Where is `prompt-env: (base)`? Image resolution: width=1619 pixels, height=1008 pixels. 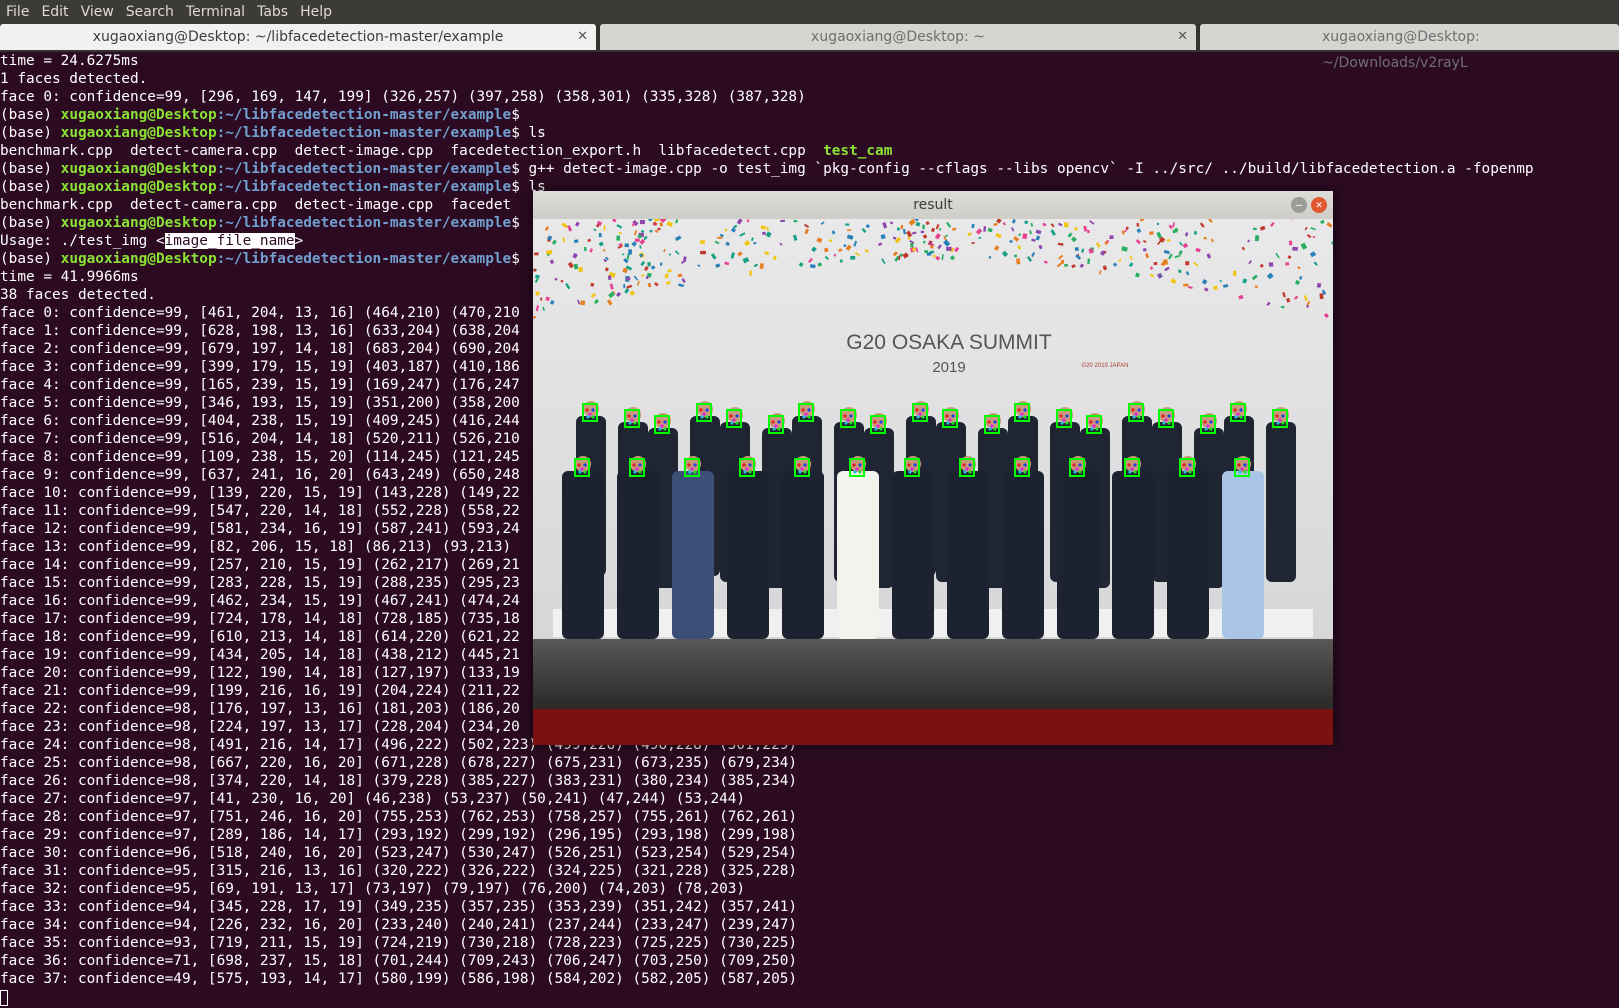 prompt-env: (base) is located at coordinates (30, 223).